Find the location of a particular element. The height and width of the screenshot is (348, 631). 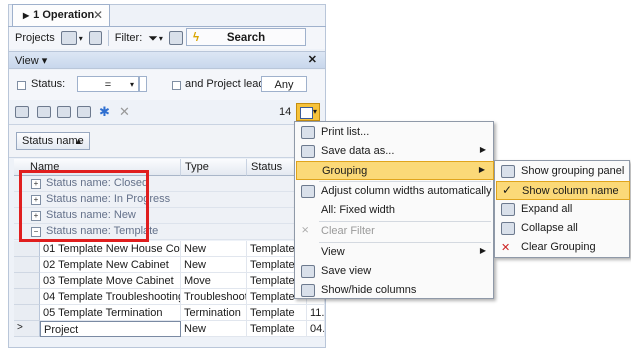

grid-options-button: ▾ is located at coordinates (308, 112).